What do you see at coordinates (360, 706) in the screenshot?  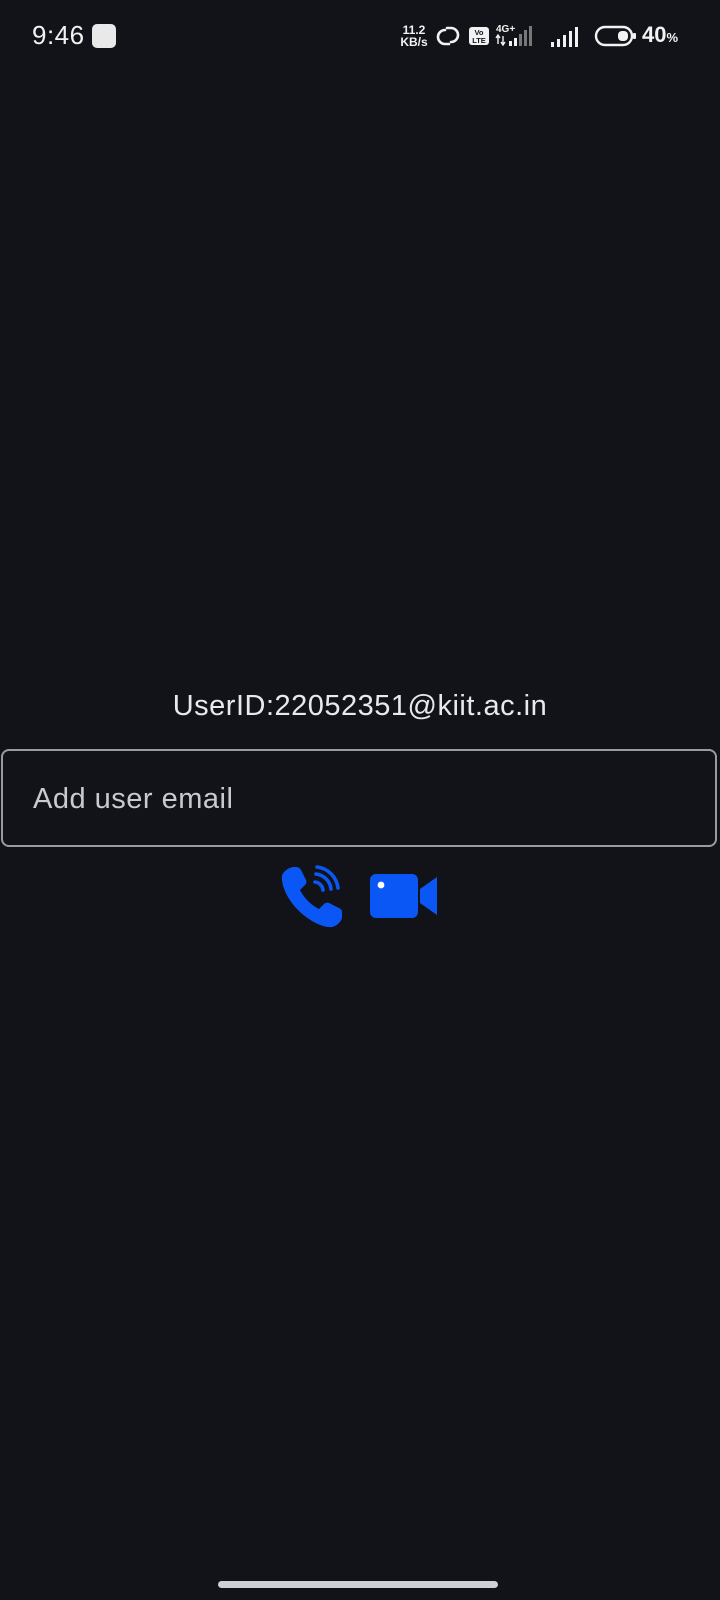 I see `user-id-label: UserID:22052351@kiit.ac.in` at bounding box center [360, 706].